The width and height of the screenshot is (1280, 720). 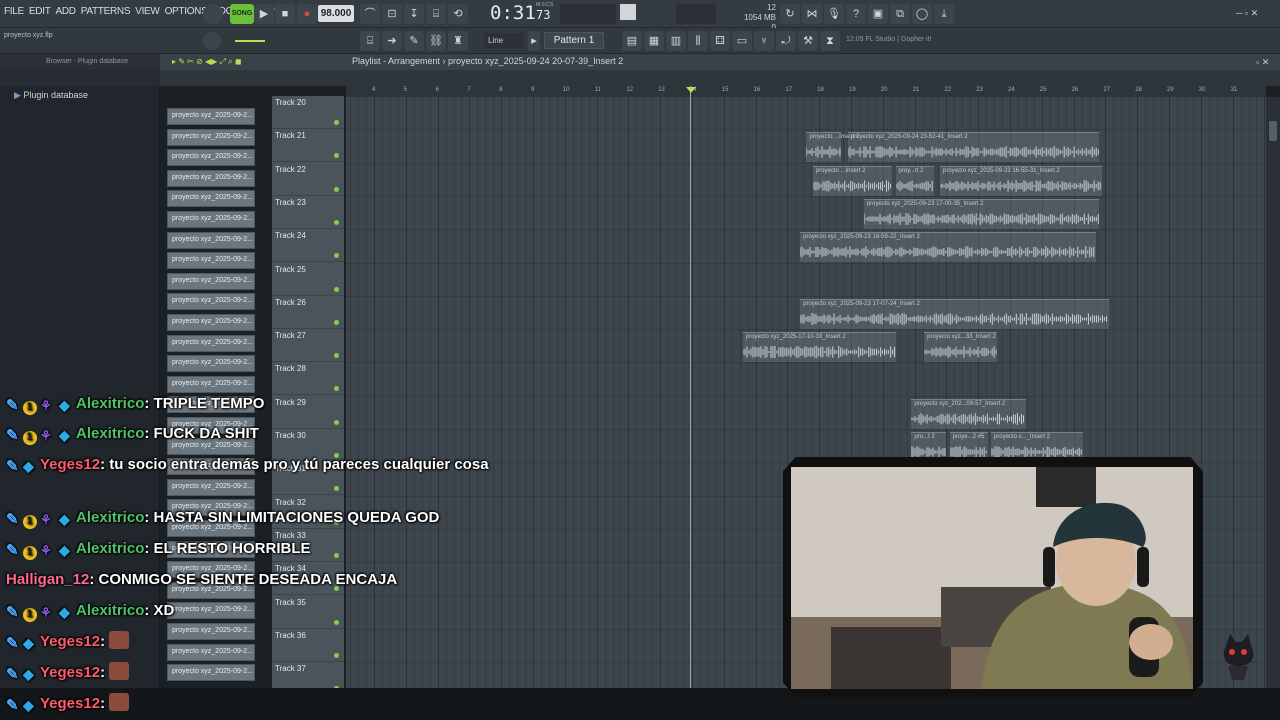 I want to click on audio-clip: proyecto xyz_2025-17-10-33_Insert 2, so click(x=819, y=347).